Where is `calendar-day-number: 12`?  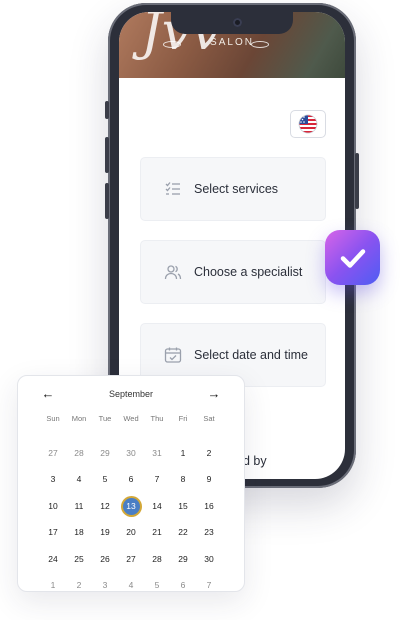 calendar-day-number: 12 is located at coordinates (105, 505).